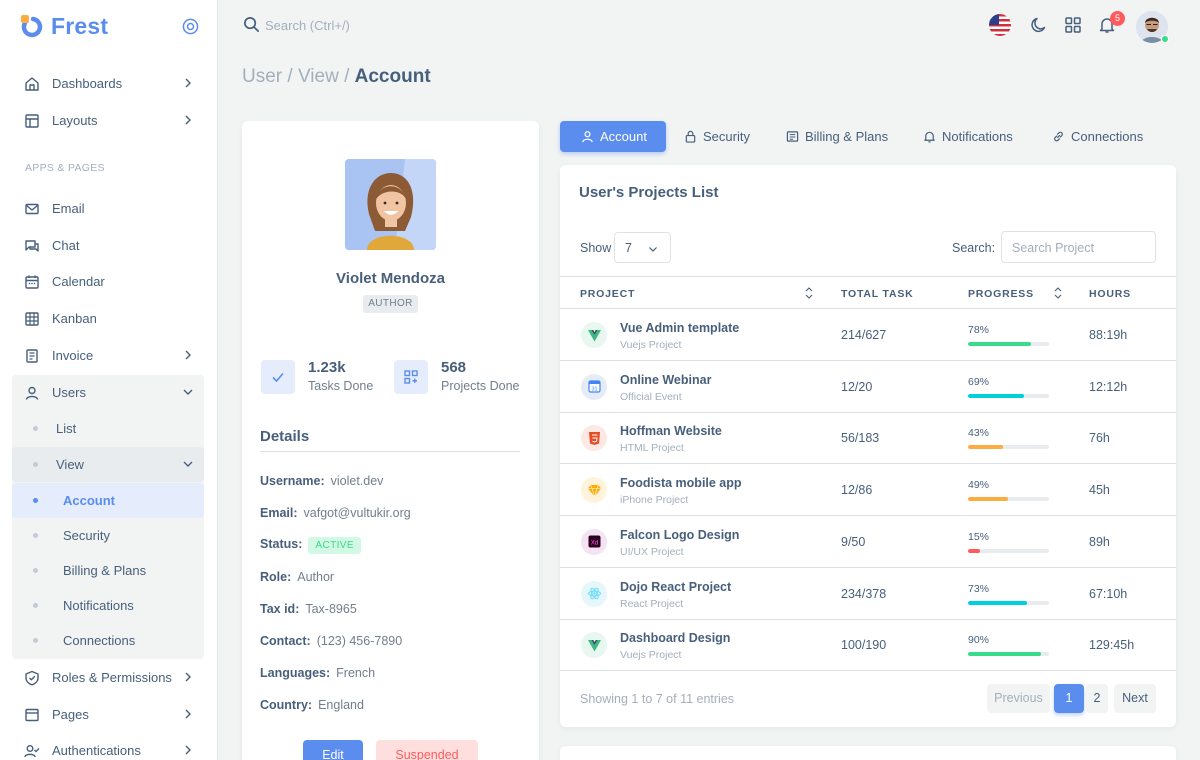 The width and height of the screenshot is (1200, 760). I want to click on sidebar-item-label: Notifications, so click(98, 605).